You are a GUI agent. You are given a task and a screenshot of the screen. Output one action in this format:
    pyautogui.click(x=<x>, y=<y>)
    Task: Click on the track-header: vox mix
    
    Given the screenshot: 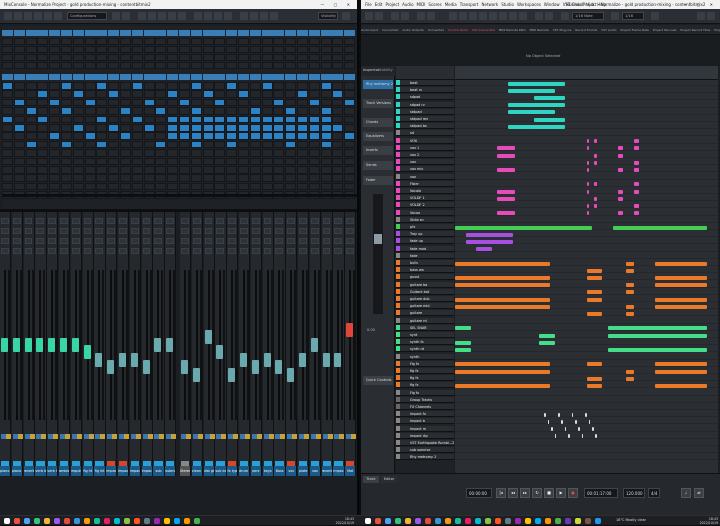 What is the action you would take?
    pyautogui.click(x=425, y=169)
    